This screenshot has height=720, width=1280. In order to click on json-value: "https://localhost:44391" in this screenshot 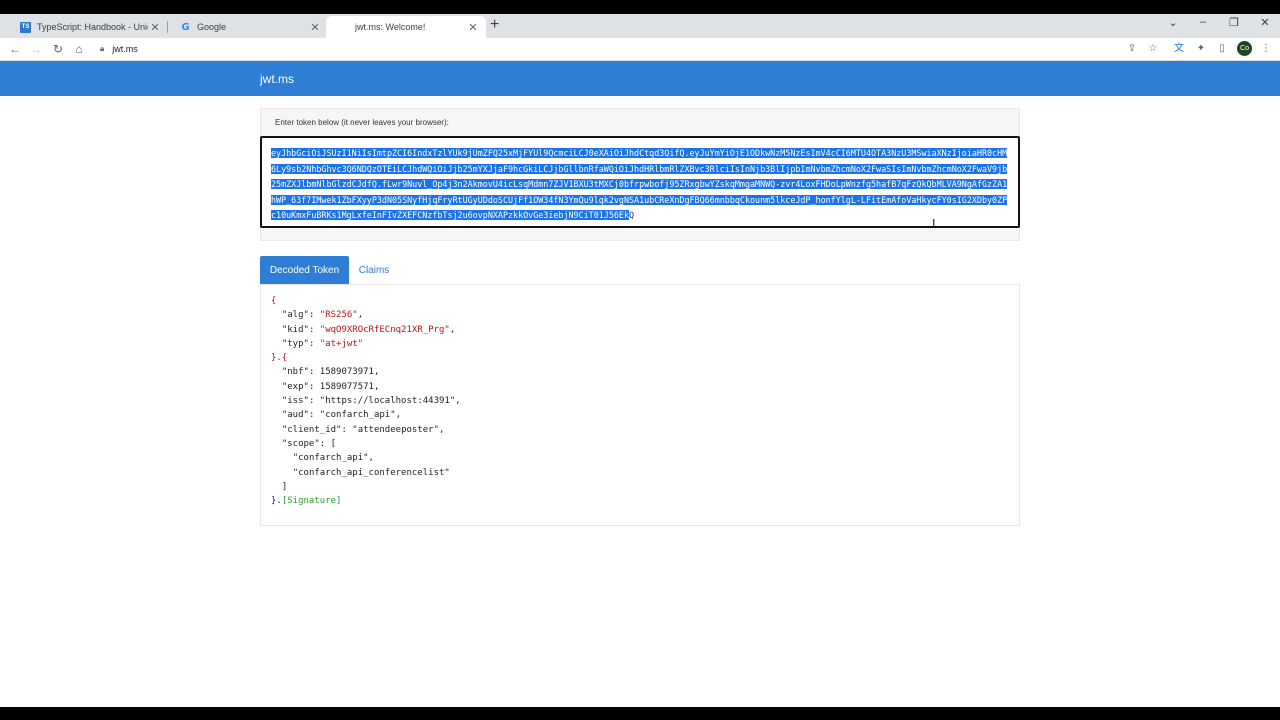, I will do `click(387, 401)`.